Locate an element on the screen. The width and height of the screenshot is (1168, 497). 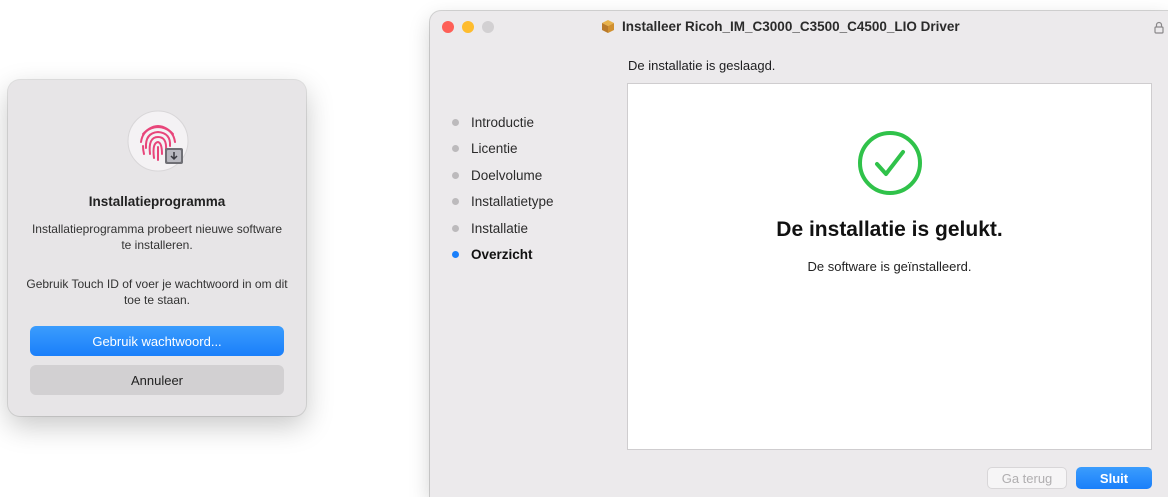
step-label: Overzicht is located at coordinates (502, 255).